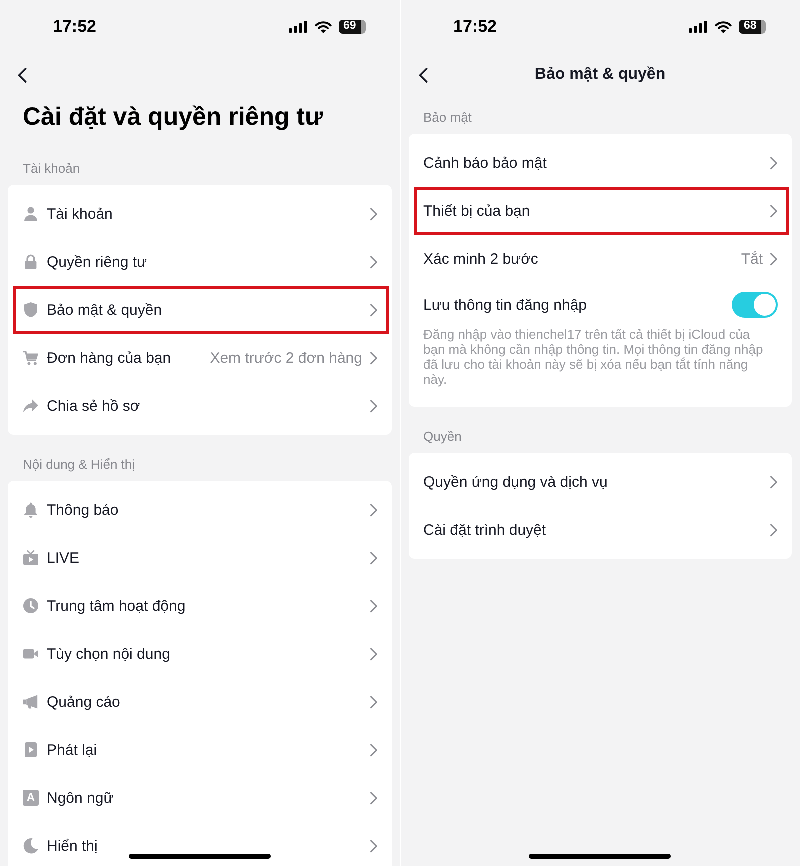  I want to click on settings-row: Thông báo, so click(200, 510).